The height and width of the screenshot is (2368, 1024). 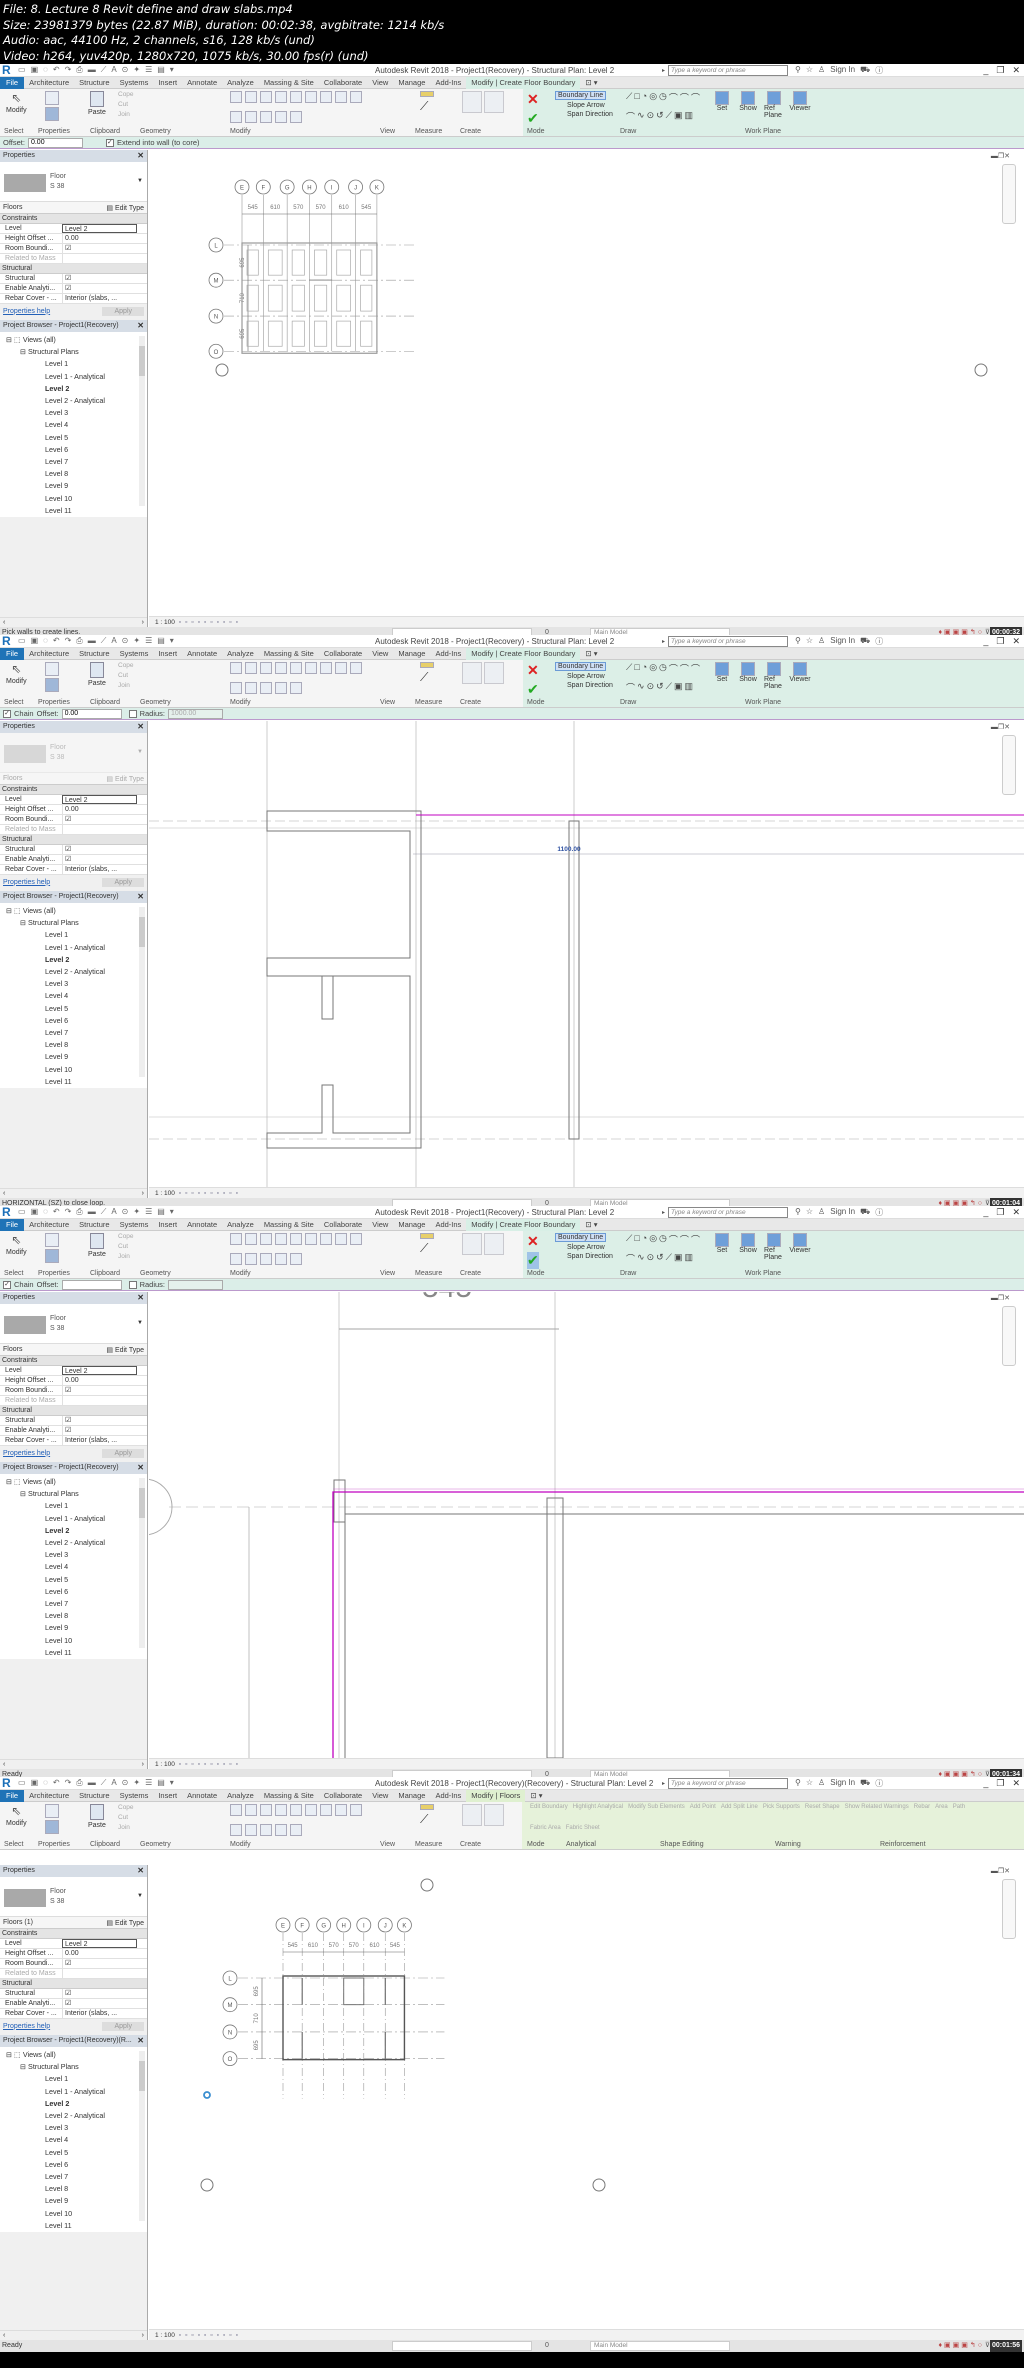 What do you see at coordinates (653, 96) in the screenshot?
I see `draw-shape-icon: ◎` at bounding box center [653, 96].